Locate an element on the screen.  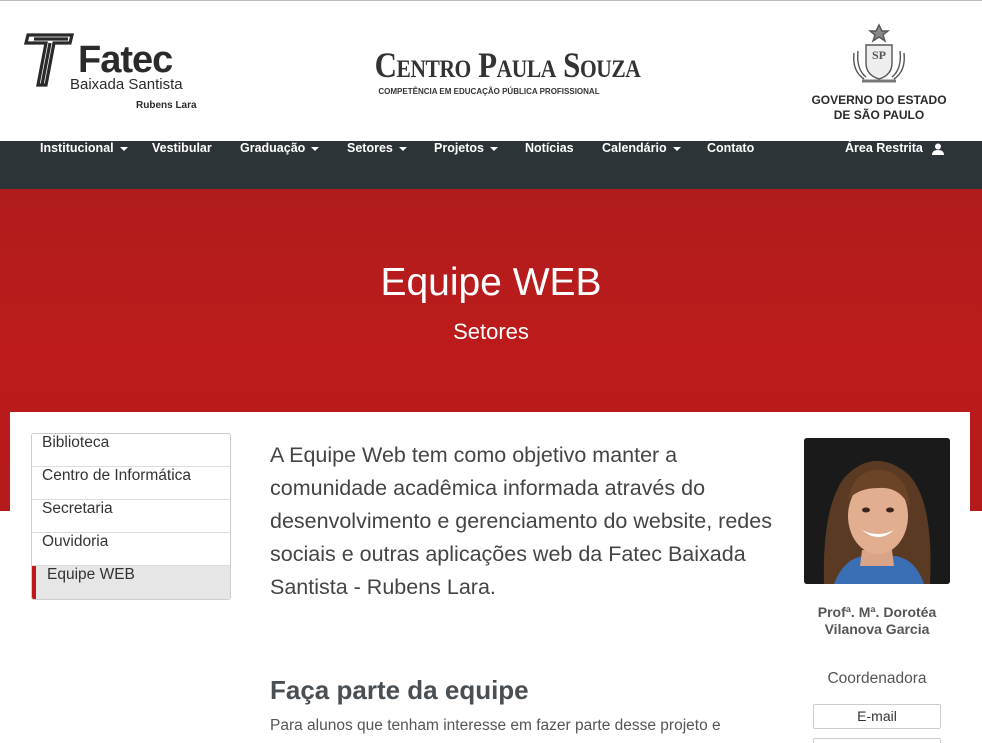
fatec-logo: Fatec Baixada Santista Rubens Lara is located at coordinates (110, 73).